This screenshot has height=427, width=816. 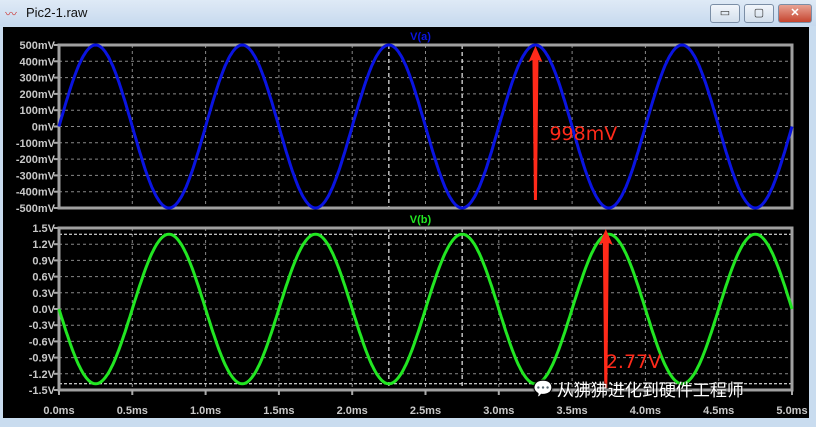 I want to click on x-tick-label: 1.0ms, so click(x=205, y=411).